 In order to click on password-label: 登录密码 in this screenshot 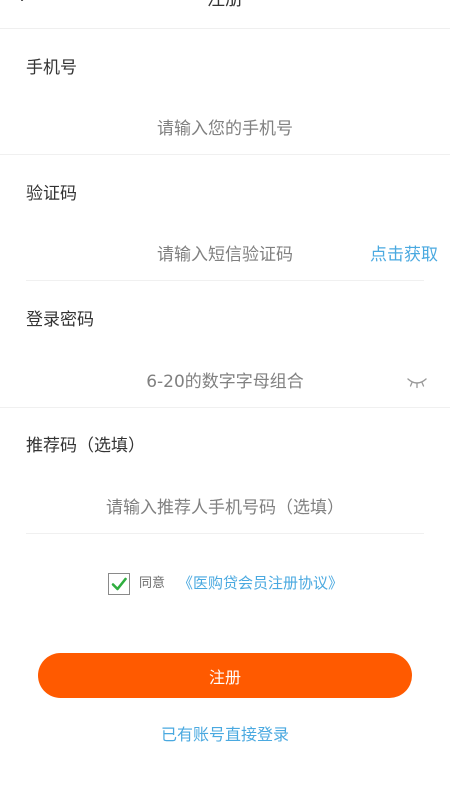, I will do `click(60, 320)`.